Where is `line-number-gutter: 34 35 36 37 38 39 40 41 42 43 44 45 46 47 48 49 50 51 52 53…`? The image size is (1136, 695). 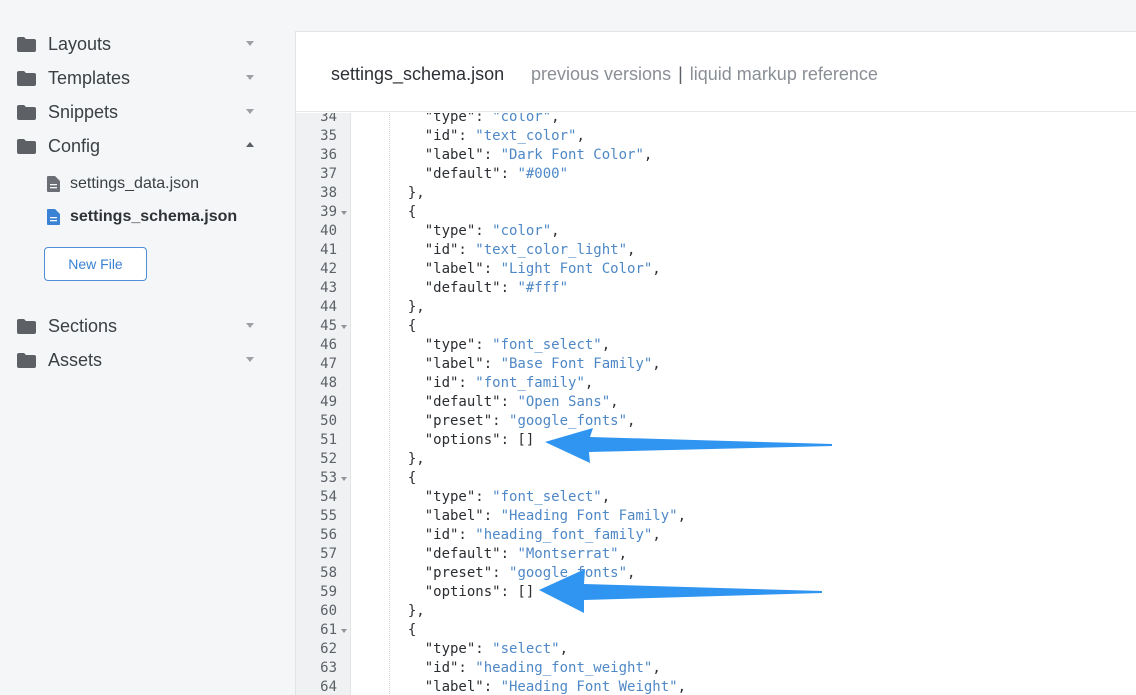 line-number-gutter: 34 35 36 37 38 39 40 41 42 43 44 45 46 47 48 49 50 51 52 53… is located at coordinates (323, 404).